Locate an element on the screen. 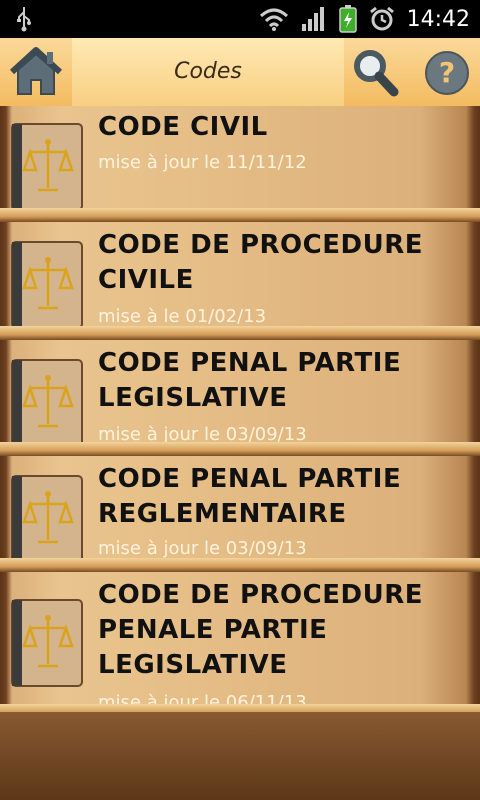 This screenshot has width=480, height=800. status-bar: 14:42 is located at coordinates (240, 19).